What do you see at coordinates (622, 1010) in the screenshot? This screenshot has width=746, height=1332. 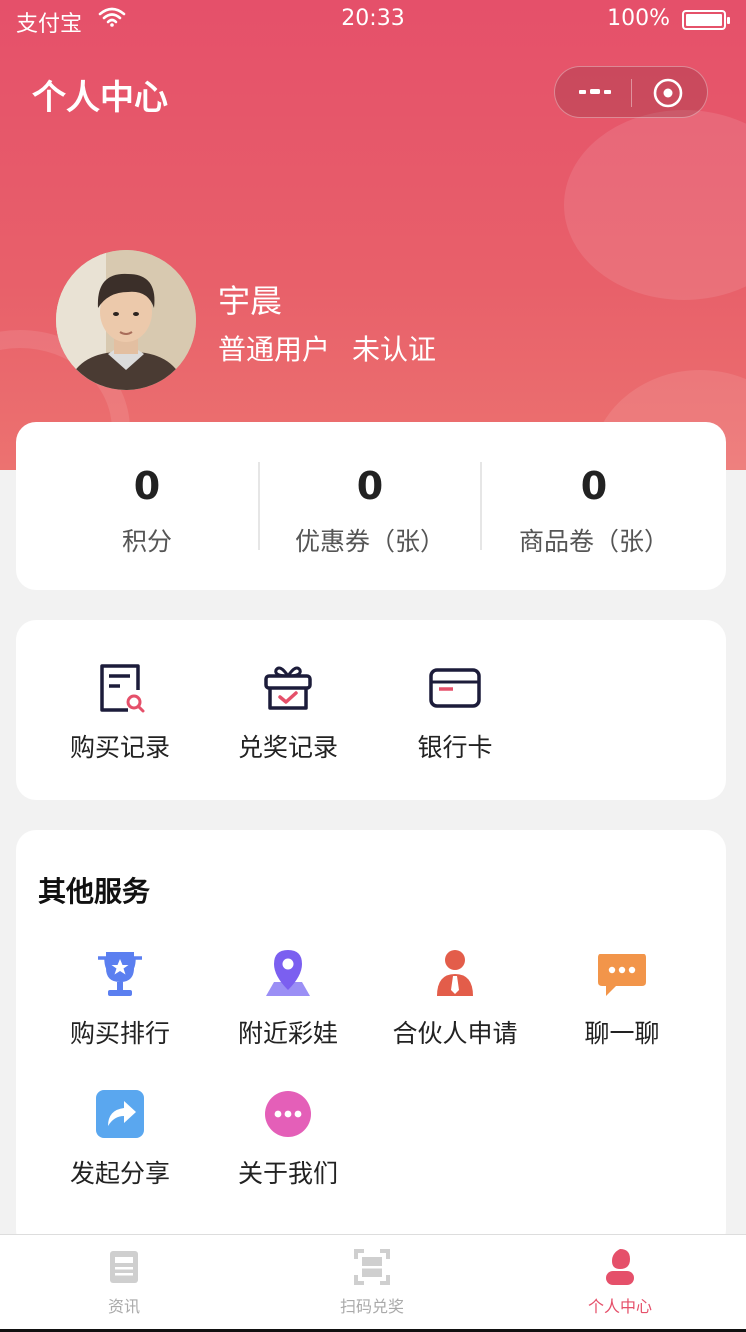 I see `chat-button: 聊一聊` at bounding box center [622, 1010].